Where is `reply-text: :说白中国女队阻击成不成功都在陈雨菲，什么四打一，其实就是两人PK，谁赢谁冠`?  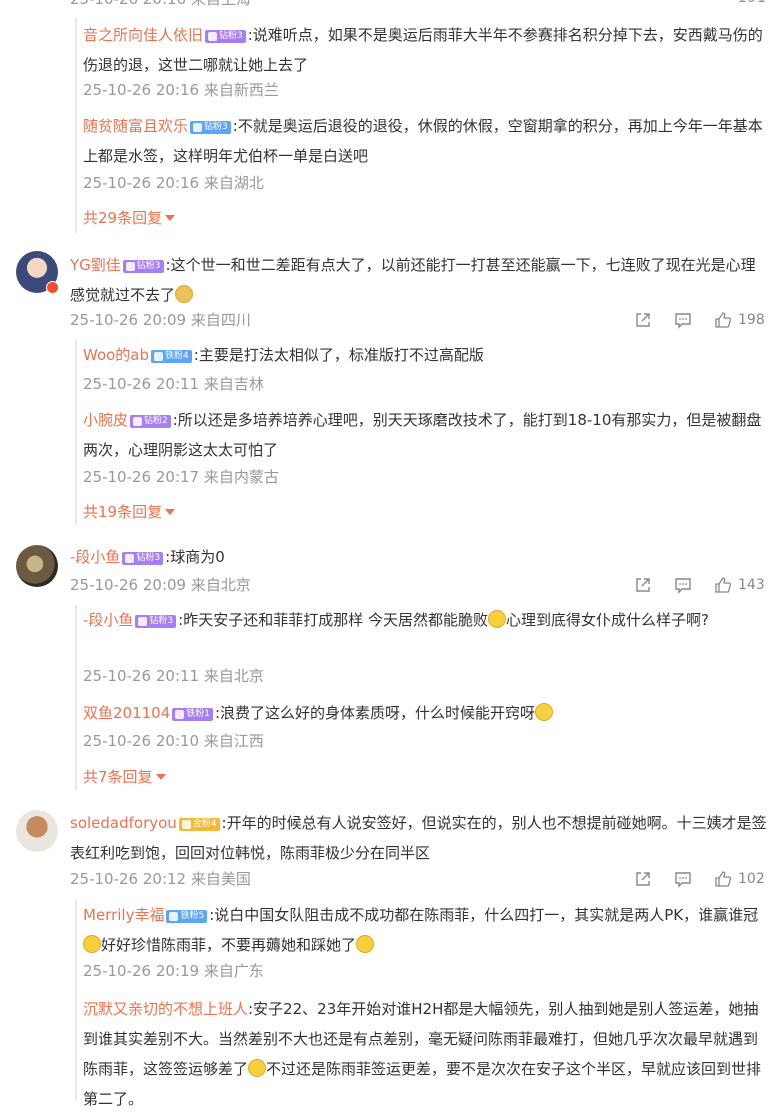
reply-text: :说白中国女队阻击成不成功都在陈雨菲，什么四打一，其实就是两人PK，谁赢谁冠 is located at coordinates (484, 915).